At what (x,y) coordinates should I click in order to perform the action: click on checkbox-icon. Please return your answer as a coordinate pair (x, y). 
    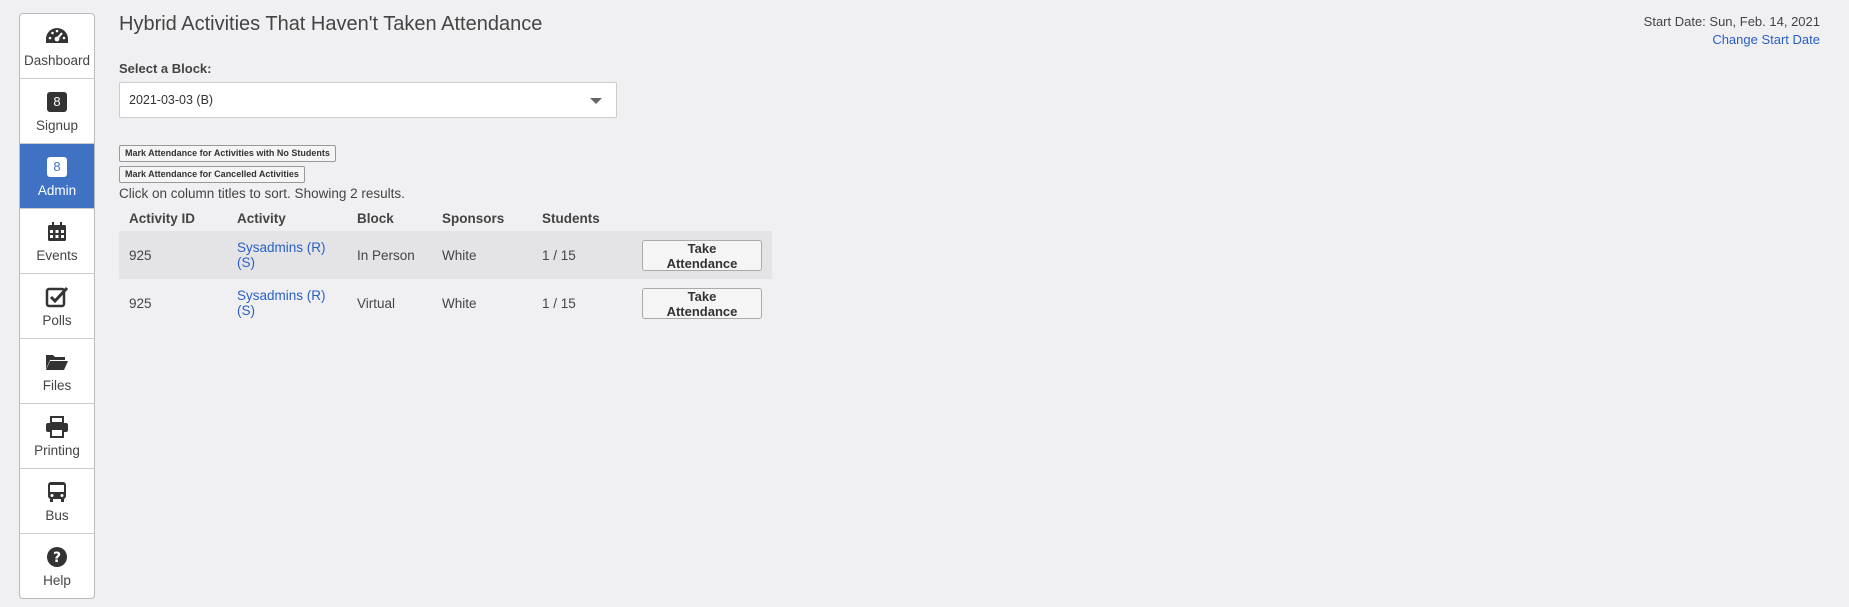
    Looking at the image, I should click on (57, 297).